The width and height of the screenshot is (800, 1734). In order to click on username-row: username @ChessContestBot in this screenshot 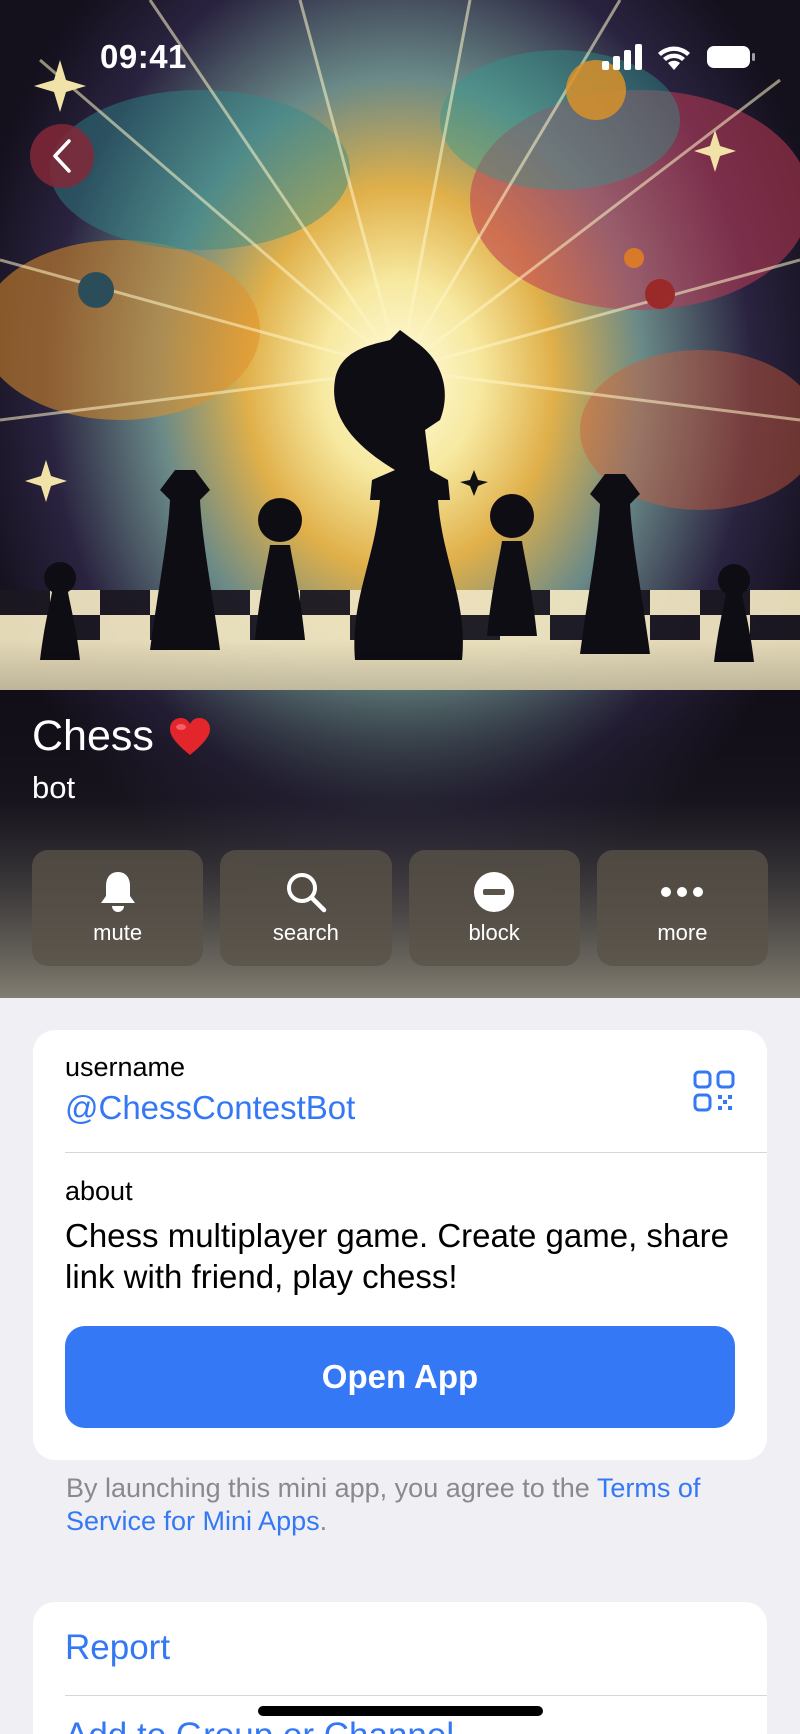, I will do `click(400, 1089)`.